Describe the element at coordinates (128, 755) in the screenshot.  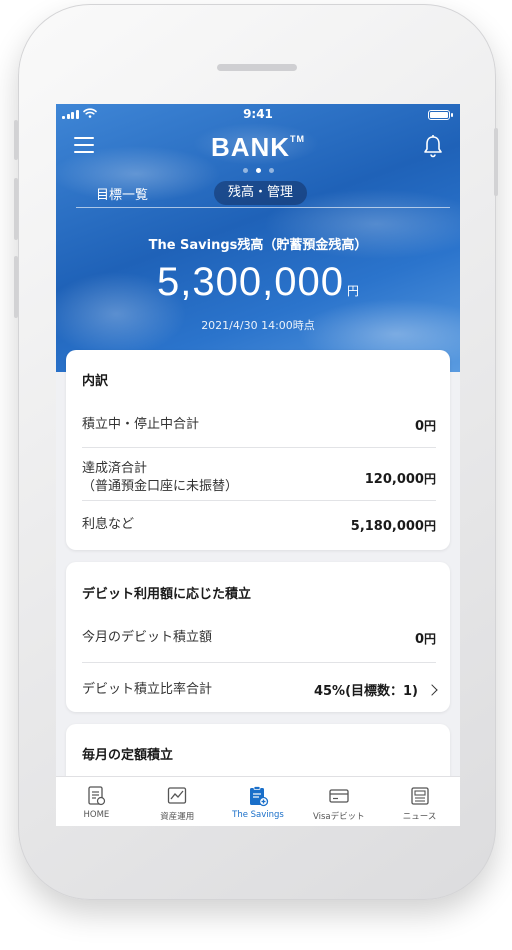
I see `monthly-title: 毎月の定額積立` at that location.